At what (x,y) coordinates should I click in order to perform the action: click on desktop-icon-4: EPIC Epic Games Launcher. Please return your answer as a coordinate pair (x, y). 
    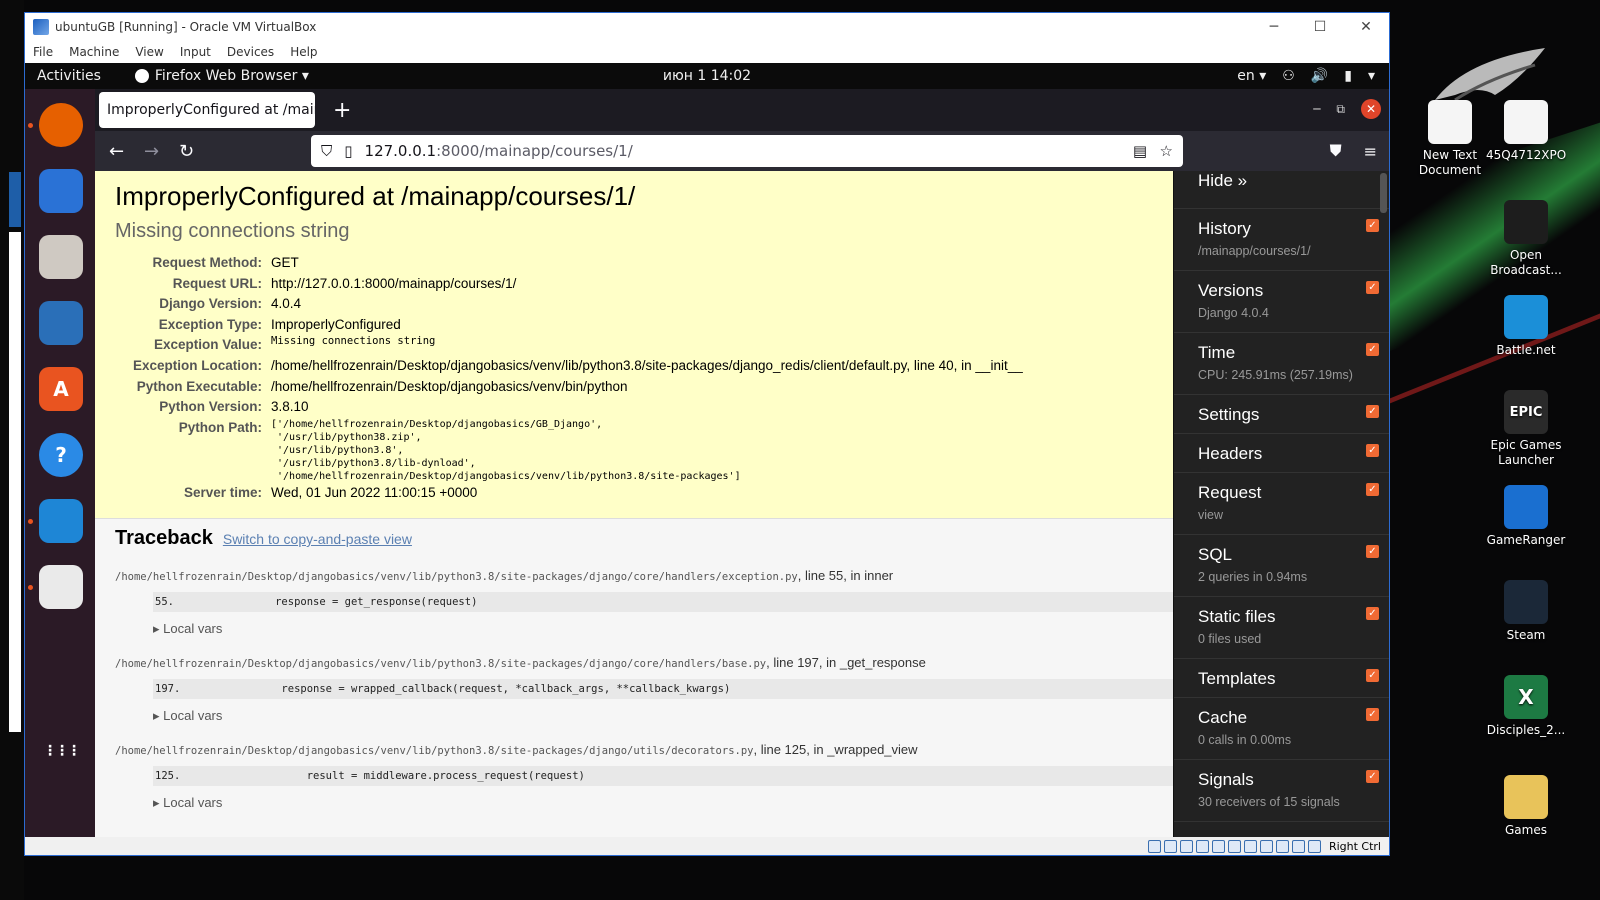
    Looking at the image, I should click on (1526, 429).